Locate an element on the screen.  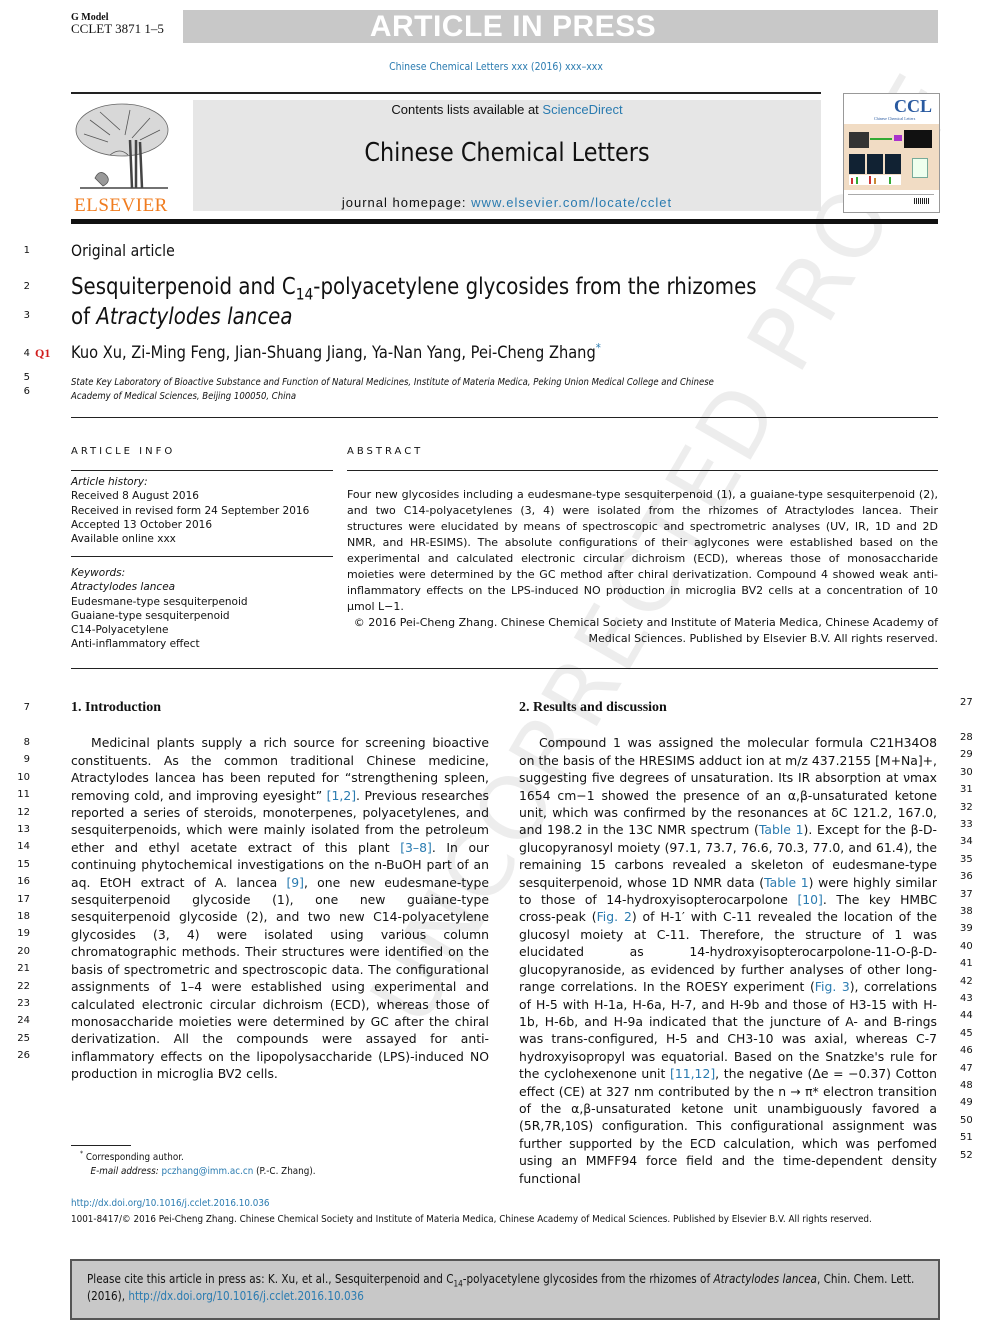
reference-link: [11,12] is located at coordinates (692, 1073).